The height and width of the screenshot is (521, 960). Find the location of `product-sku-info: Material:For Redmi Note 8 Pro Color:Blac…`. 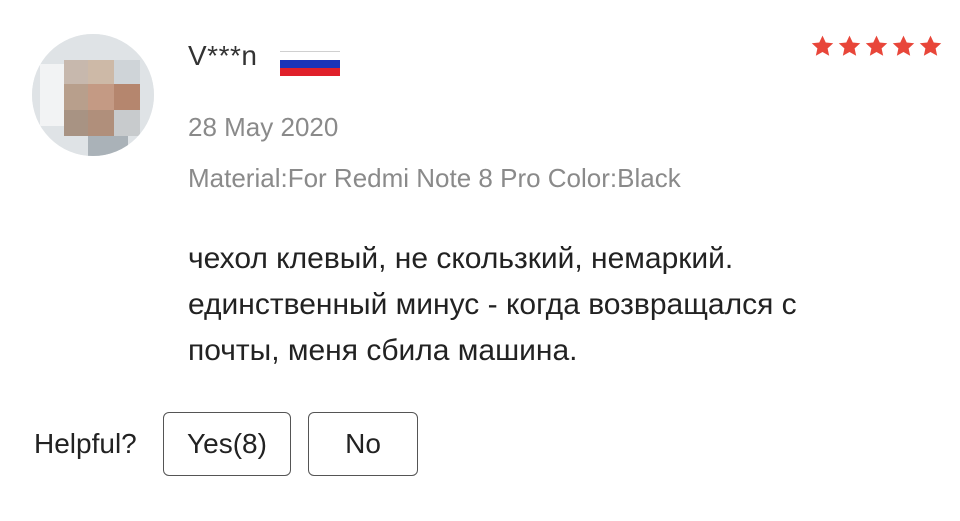

product-sku-info: Material:For Redmi Note 8 Pro Color:Blac… is located at coordinates (434, 178).